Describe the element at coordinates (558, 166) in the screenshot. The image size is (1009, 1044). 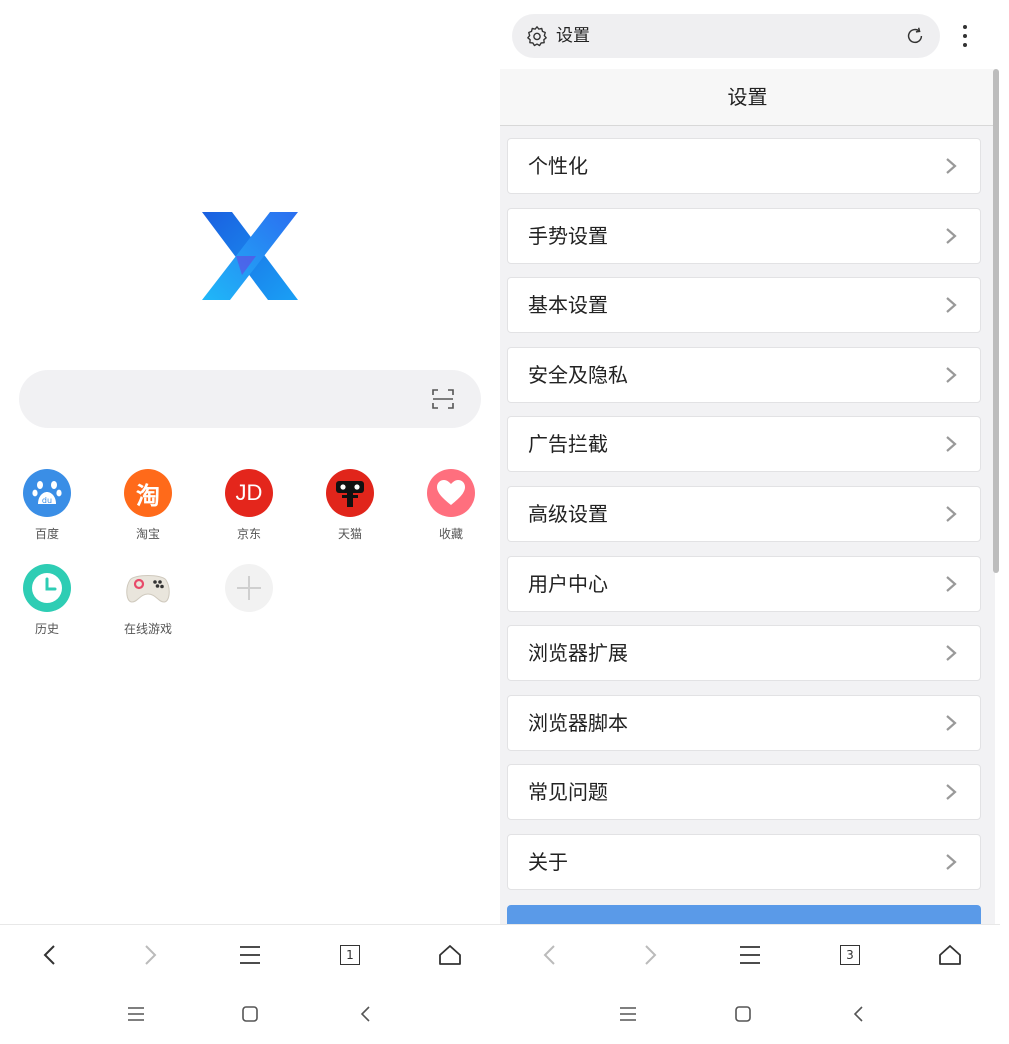
I see `settings-item-label: 个性化` at that location.